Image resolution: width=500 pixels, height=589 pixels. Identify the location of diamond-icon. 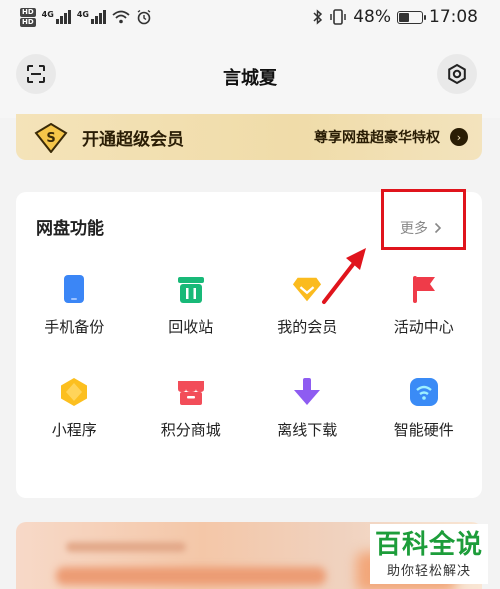
(307, 289).